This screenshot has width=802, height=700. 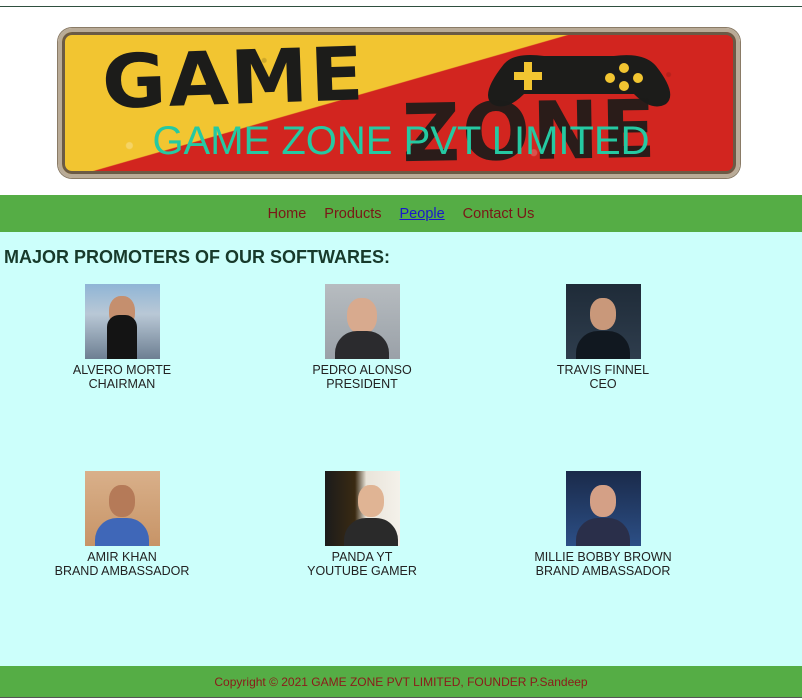 I want to click on person-role: YOUTUBE GAMER, so click(x=362, y=571).